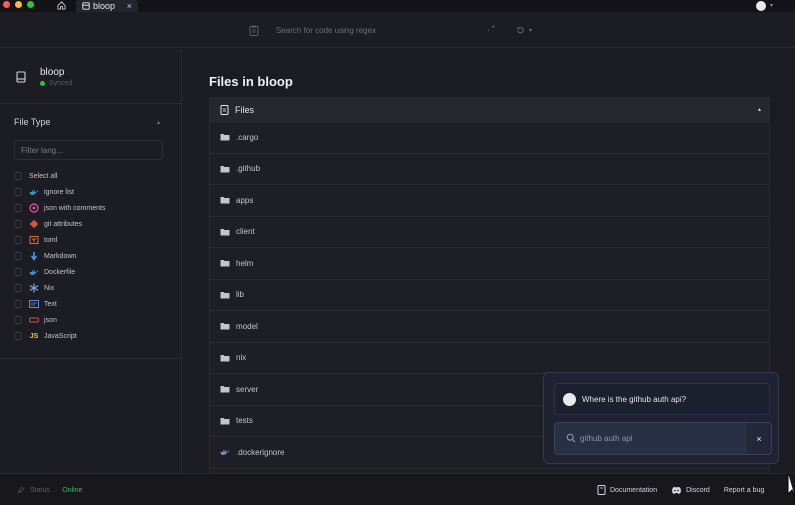  What do you see at coordinates (491, 29) in the screenshot?
I see `regex-toggle-icon: .*` at bounding box center [491, 29].